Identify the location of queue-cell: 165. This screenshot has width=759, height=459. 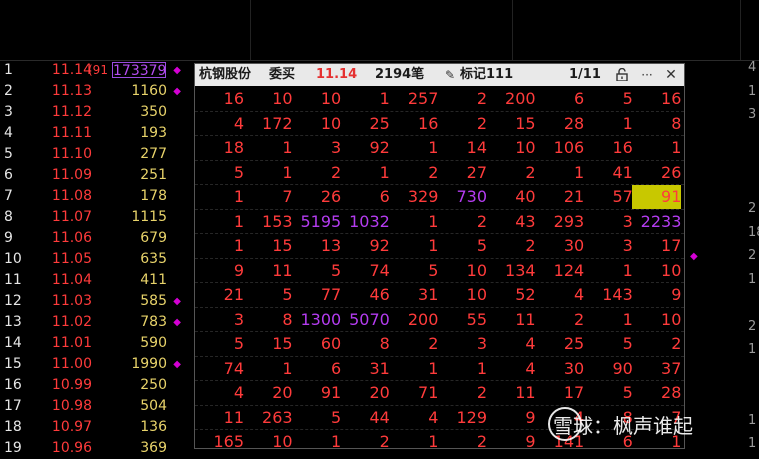
(219, 439).